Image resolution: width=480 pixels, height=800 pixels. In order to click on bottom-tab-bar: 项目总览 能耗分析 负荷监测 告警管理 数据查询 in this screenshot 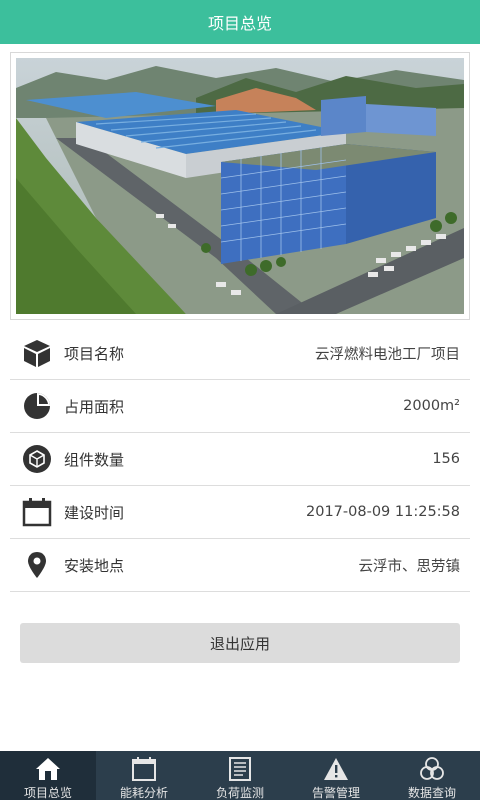, I will do `click(240, 775)`.